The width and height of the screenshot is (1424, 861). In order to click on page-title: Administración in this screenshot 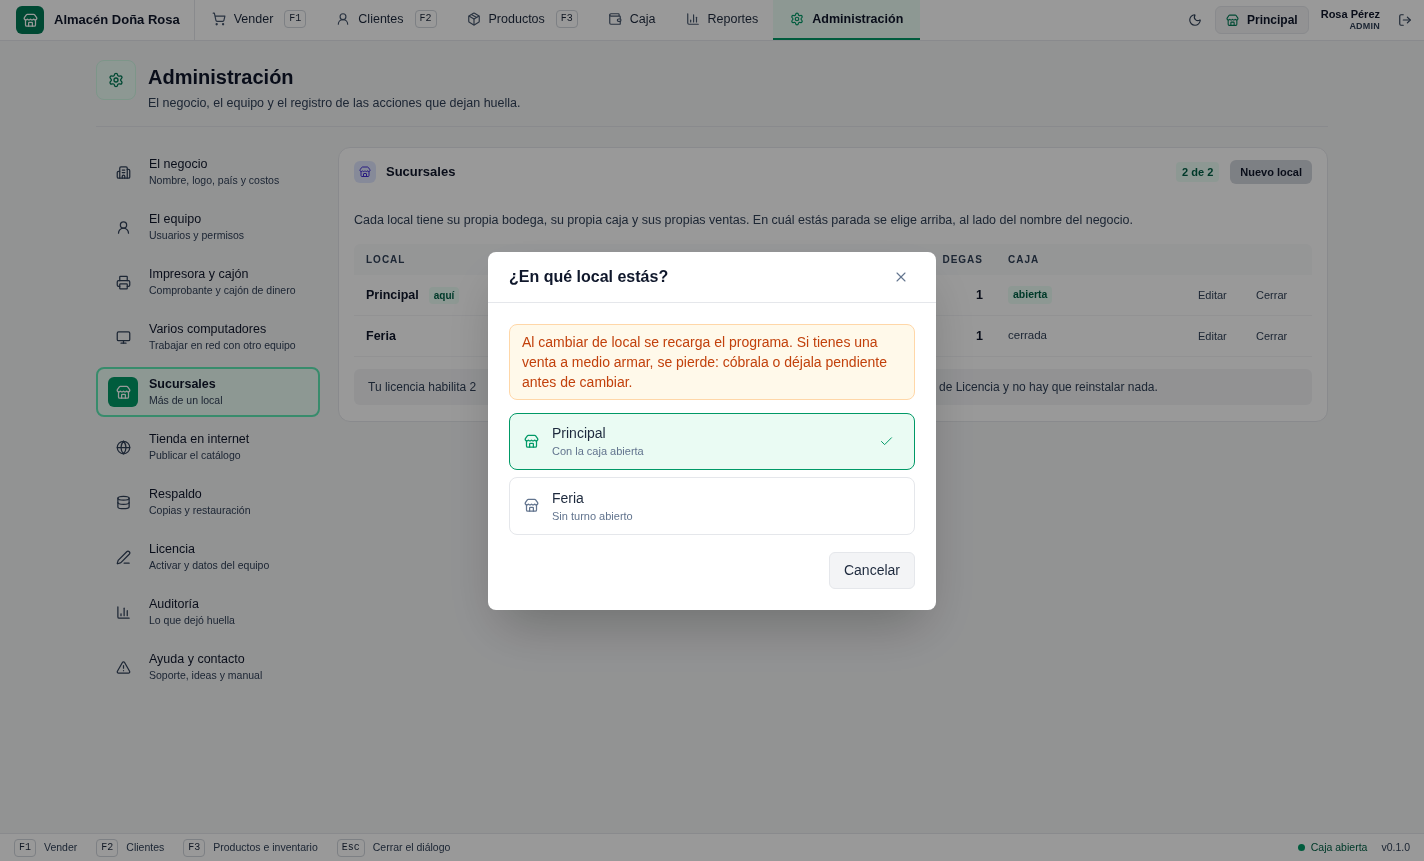, I will do `click(221, 77)`.